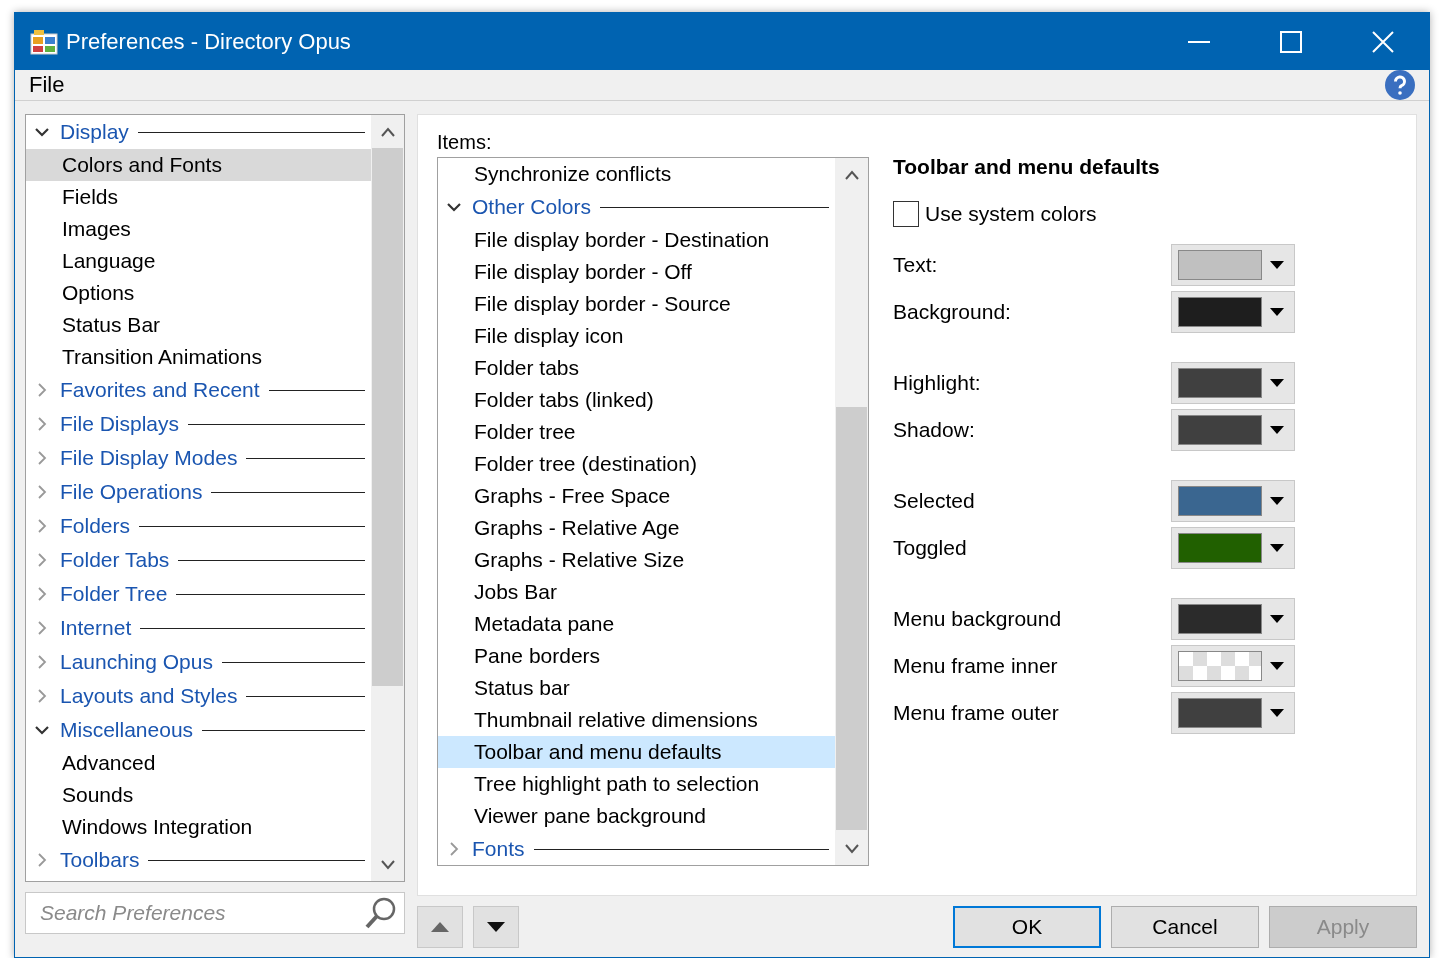  What do you see at coordinates (198, 293) in the screenshot?
I see `list-item: Options` at bounding box center [198, 293].